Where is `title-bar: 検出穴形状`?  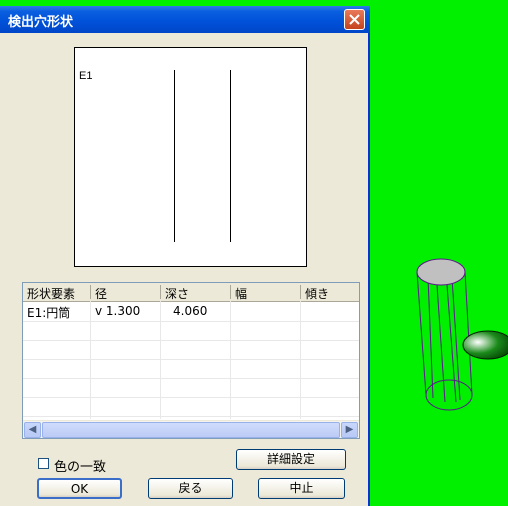 title-bar: 検出穴形状 is located at coordinates (185, 19).